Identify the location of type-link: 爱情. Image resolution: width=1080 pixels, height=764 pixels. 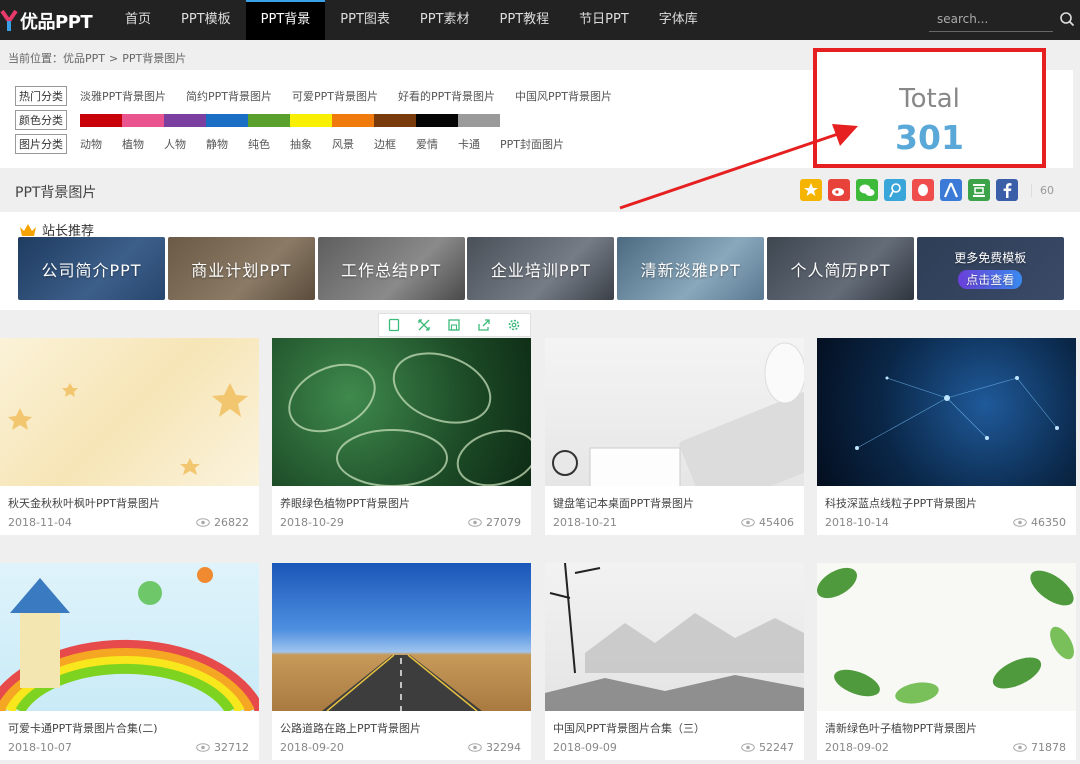
(427, 144).